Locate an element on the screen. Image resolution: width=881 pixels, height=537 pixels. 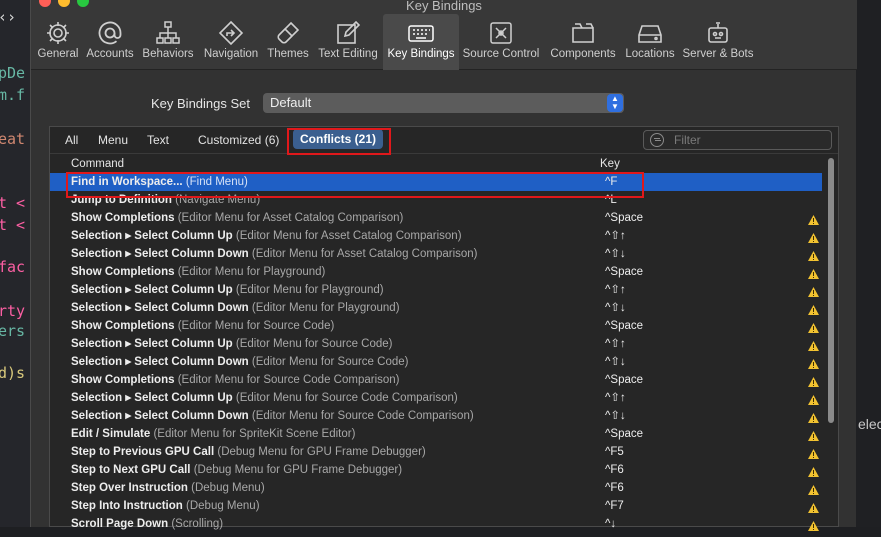
toolbar-item-locations: Locations is located at coordinates (650, 42).